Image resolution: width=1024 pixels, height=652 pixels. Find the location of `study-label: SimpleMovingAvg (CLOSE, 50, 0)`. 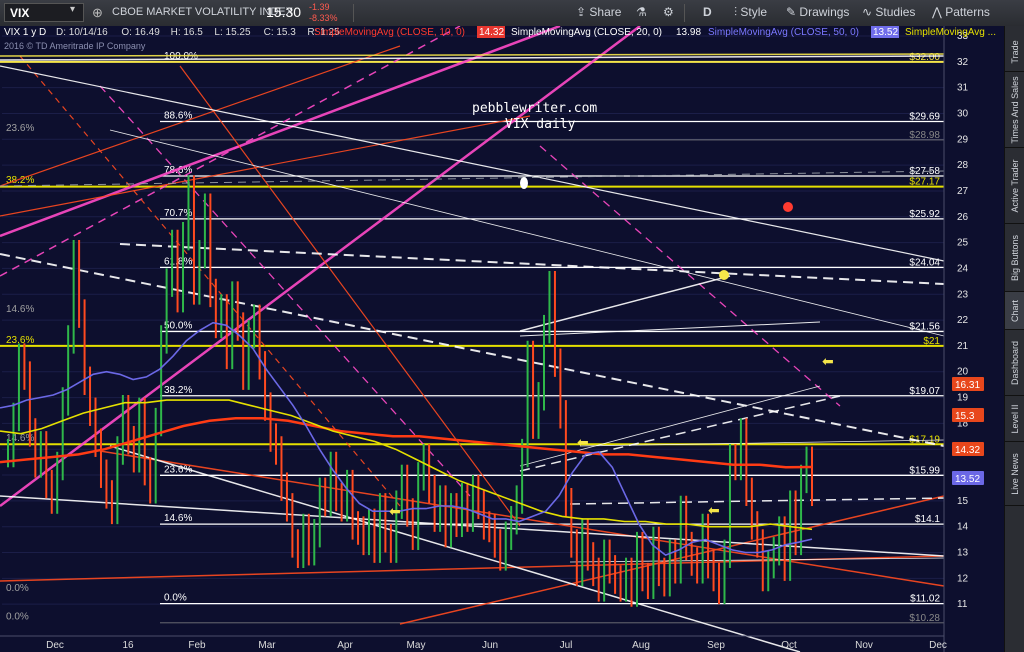

study-label: SimpleMovingAvg (CLOSE, 50, 0) is located at coordinates (783, 32).